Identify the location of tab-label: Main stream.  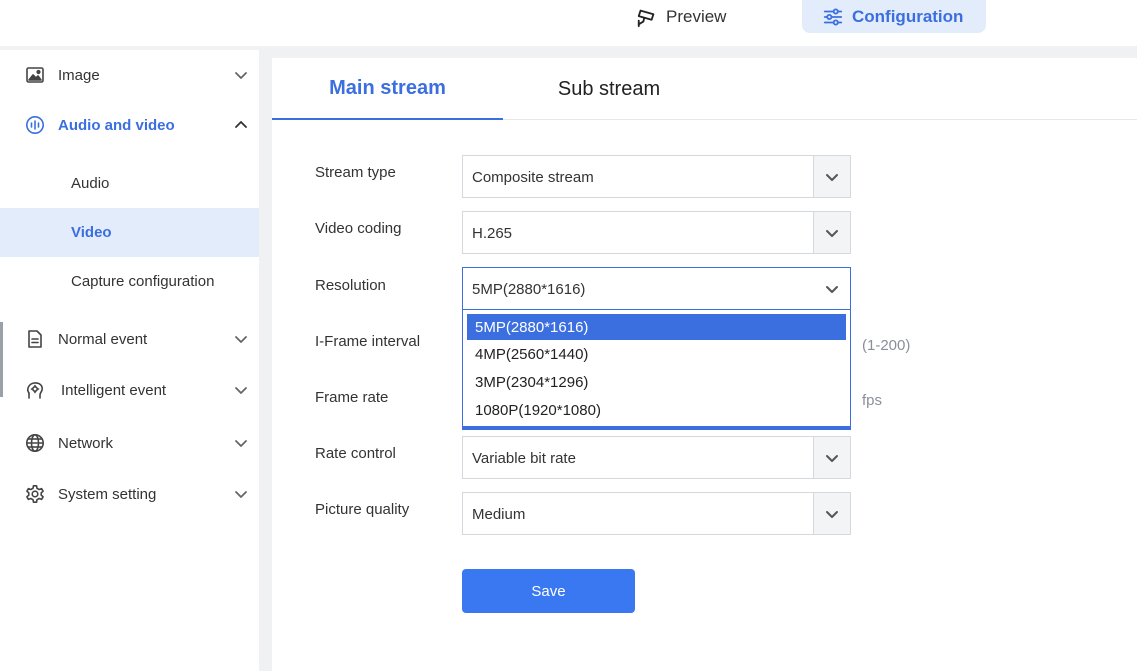
(387, 87).